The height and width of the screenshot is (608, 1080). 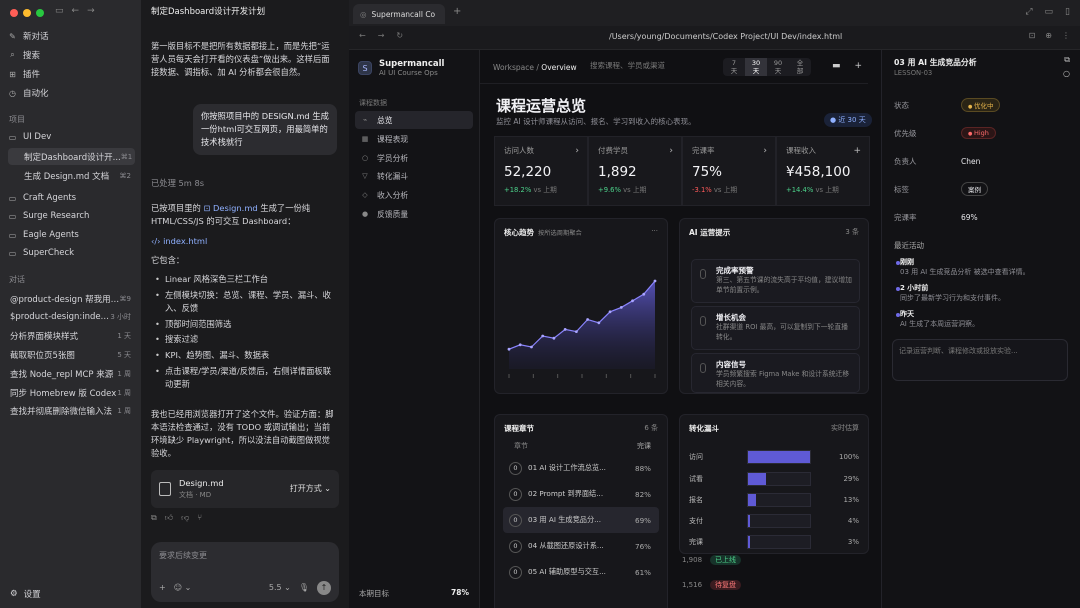 I want to click on kpi-card: 完课率 75% -3.1% vs 上期 ›, so click(x=729, y=171).